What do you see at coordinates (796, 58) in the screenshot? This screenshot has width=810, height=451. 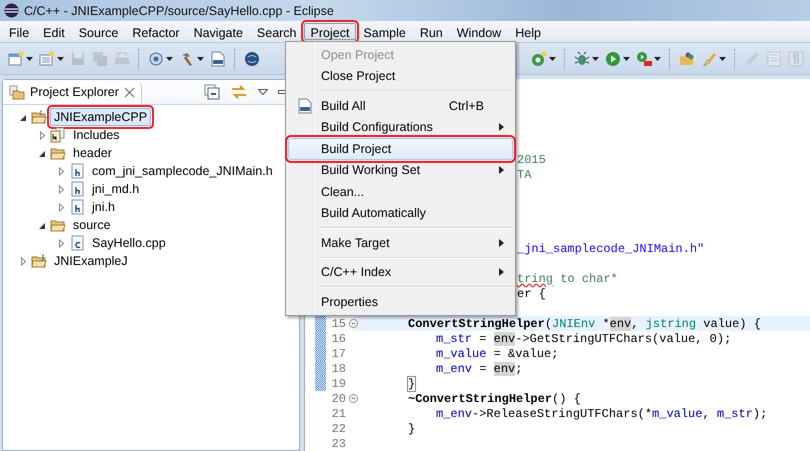 I see `pilcrow-icon` at bounding box center [796, 58].